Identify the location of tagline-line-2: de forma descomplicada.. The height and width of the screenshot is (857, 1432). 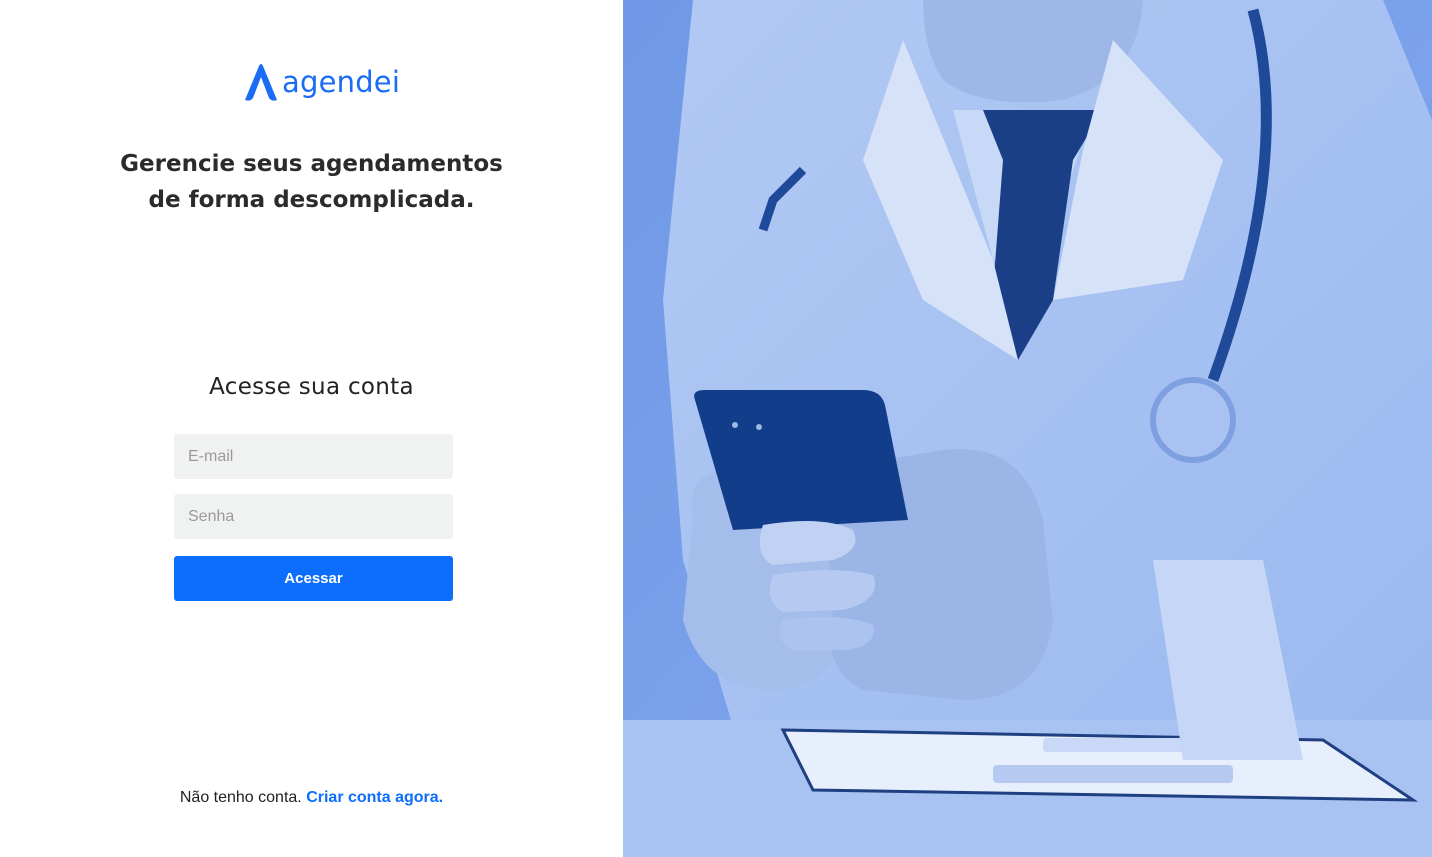
(311, 200).